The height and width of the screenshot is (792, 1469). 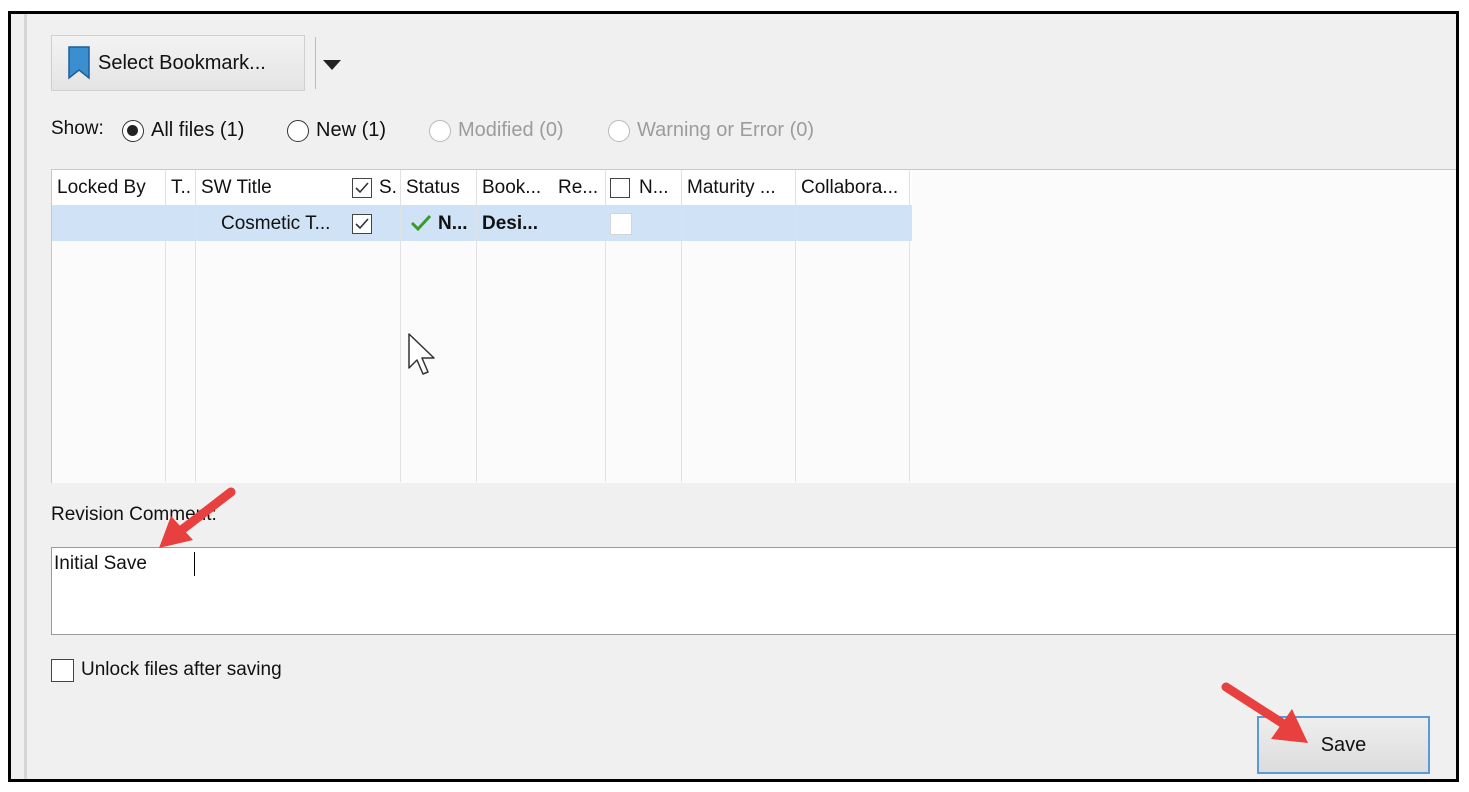 What do you see at coordinates (181, 670) in the screenshot?
I see `unlock-files-label: Unlock files after saving` at bounding box center [181, 670].